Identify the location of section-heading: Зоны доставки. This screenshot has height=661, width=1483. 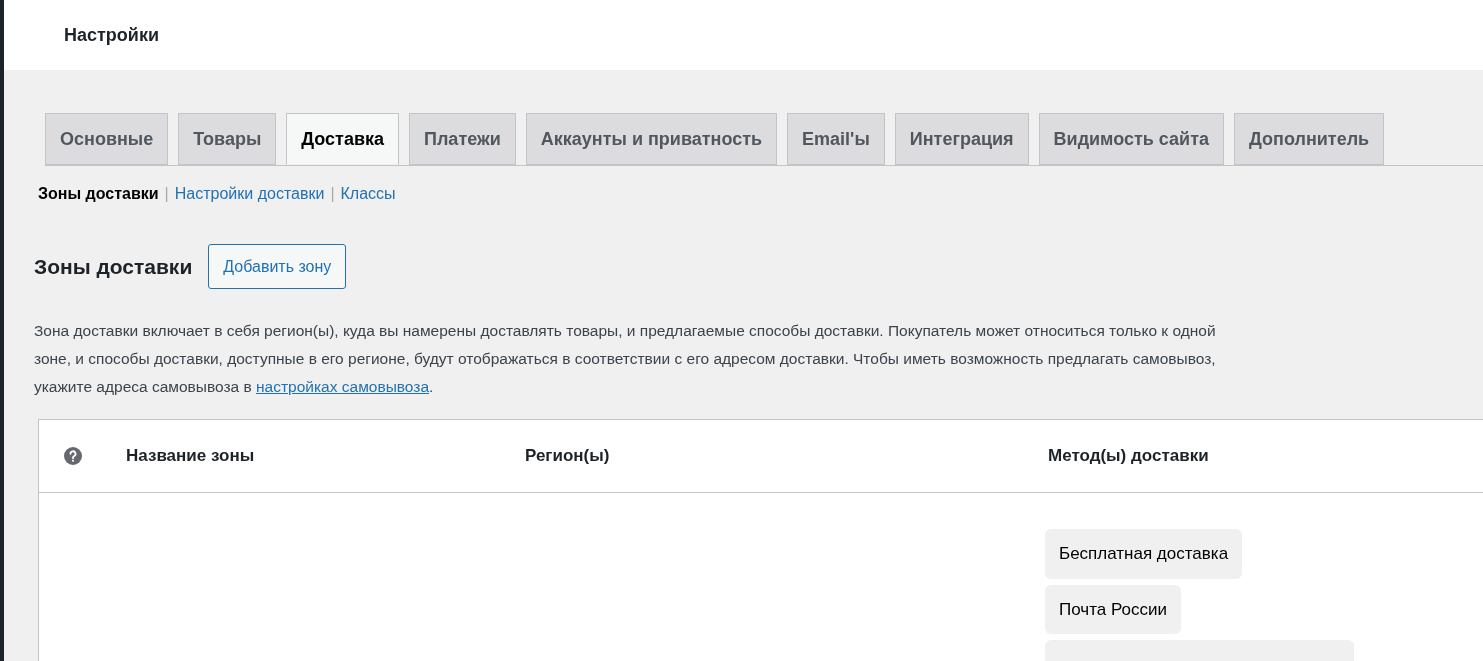
(113, 266).